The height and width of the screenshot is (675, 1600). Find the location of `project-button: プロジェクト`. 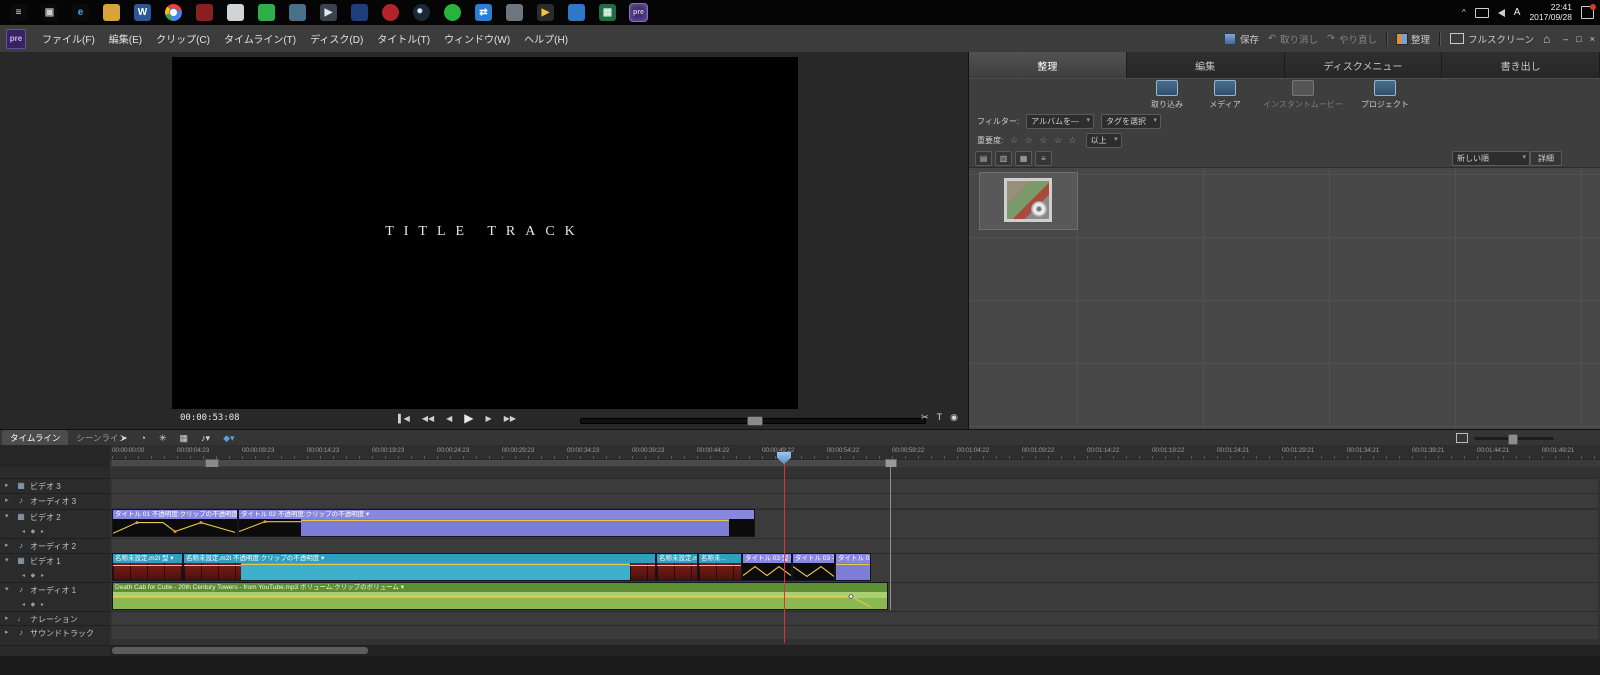

project-button: プロジェクト is located at coordinates (1385, 95).